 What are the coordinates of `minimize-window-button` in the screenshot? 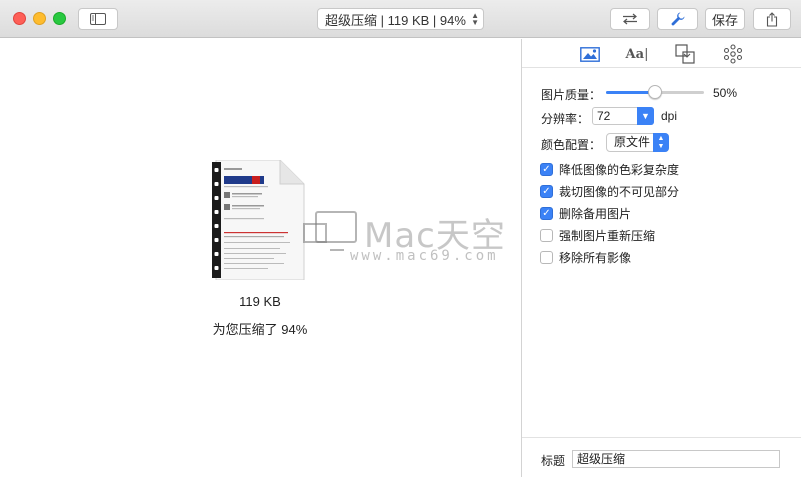 It's located at (39, 18).